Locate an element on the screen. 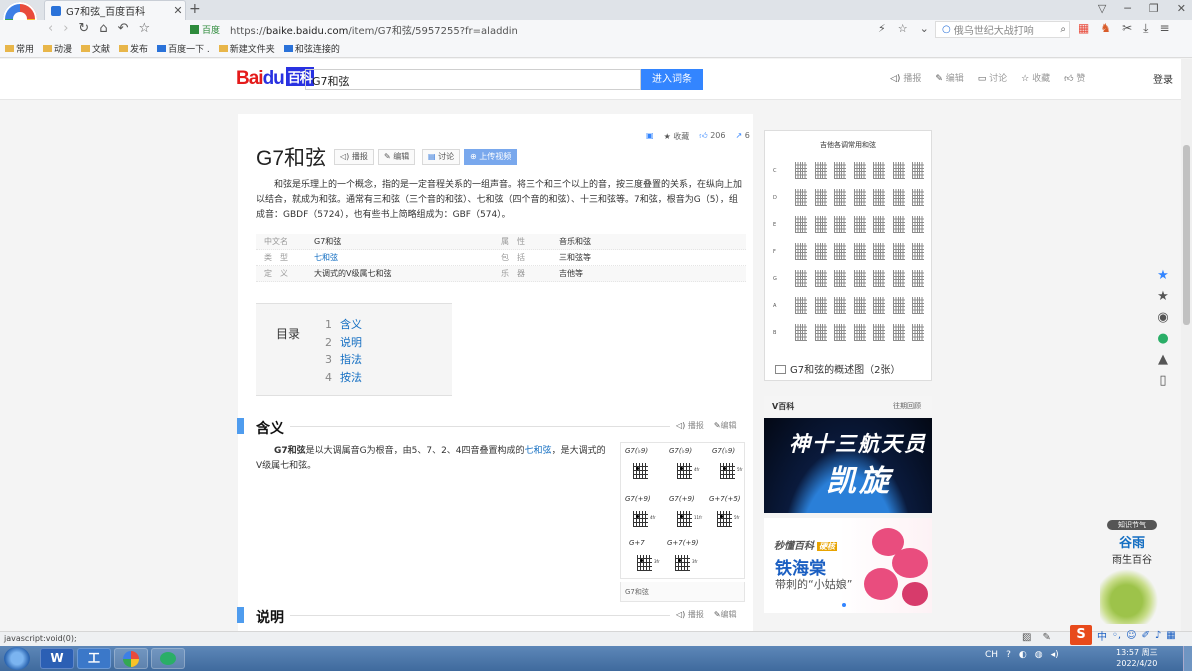 The height and width of the screenshot is (671, 1192). bookmark-item: 发布 is located at coordinates (133, 48).